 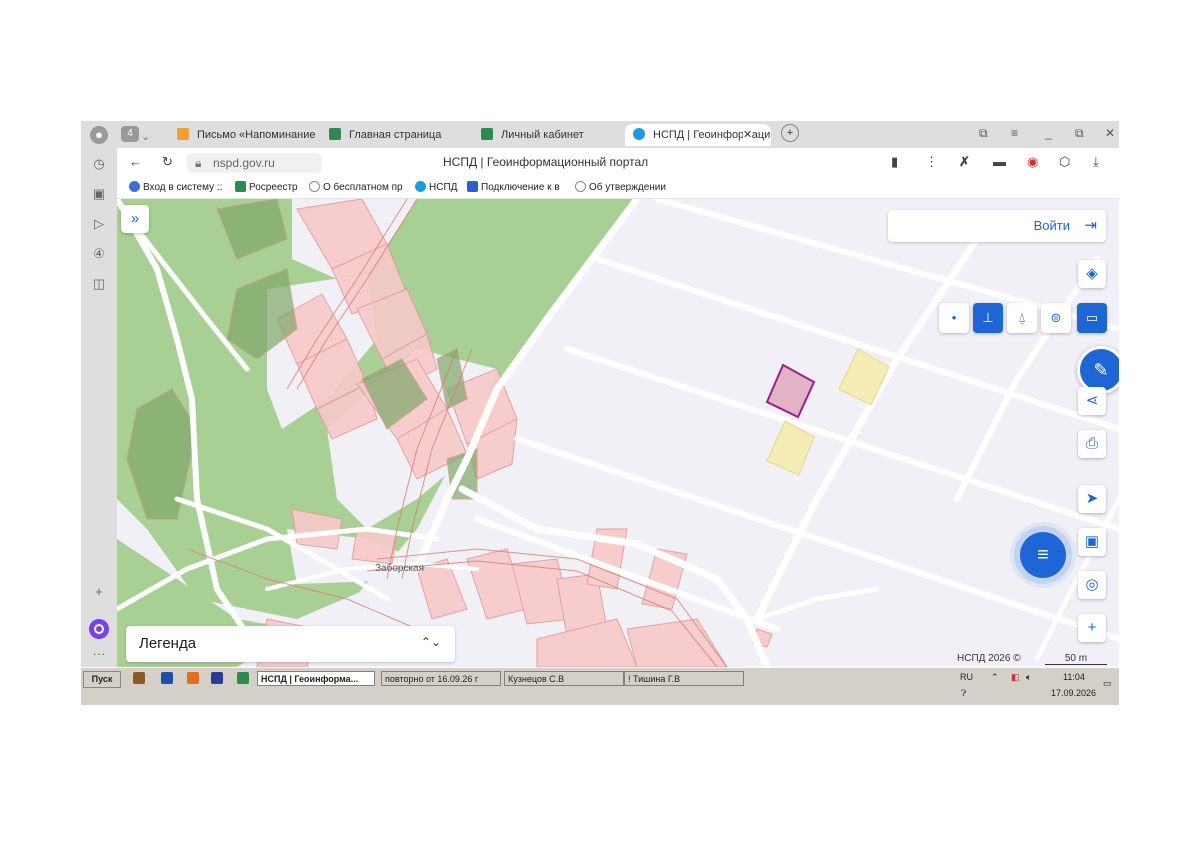 What do you see at coordinates (790, 391) in the screenshot?
I see `selected-parcel` at bounding box center [790, 391].